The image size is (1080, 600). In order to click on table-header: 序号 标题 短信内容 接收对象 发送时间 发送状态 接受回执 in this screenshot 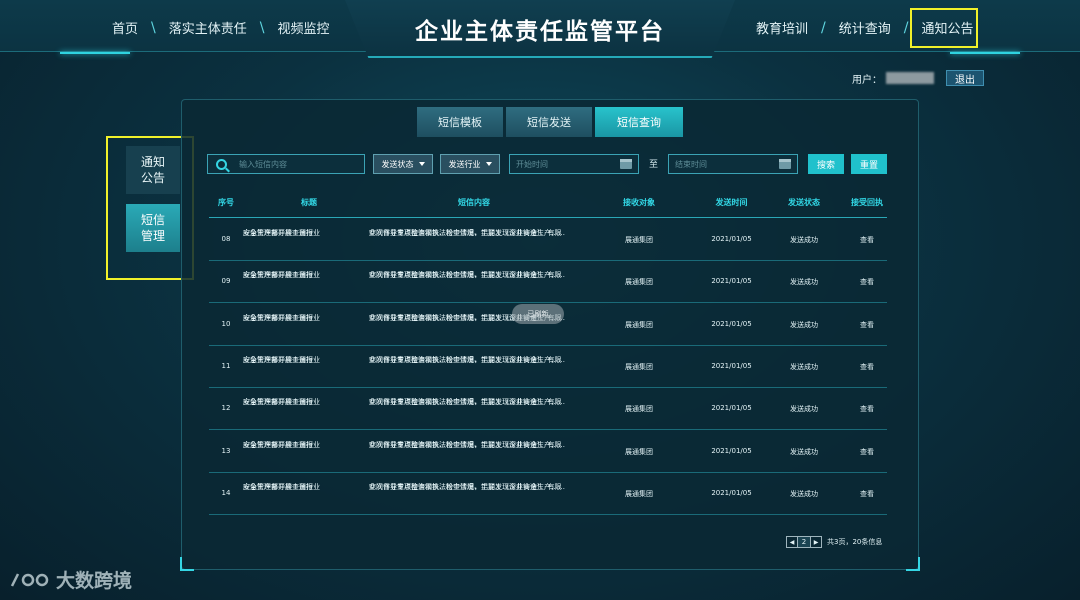, I will do `click(548, 204)`.